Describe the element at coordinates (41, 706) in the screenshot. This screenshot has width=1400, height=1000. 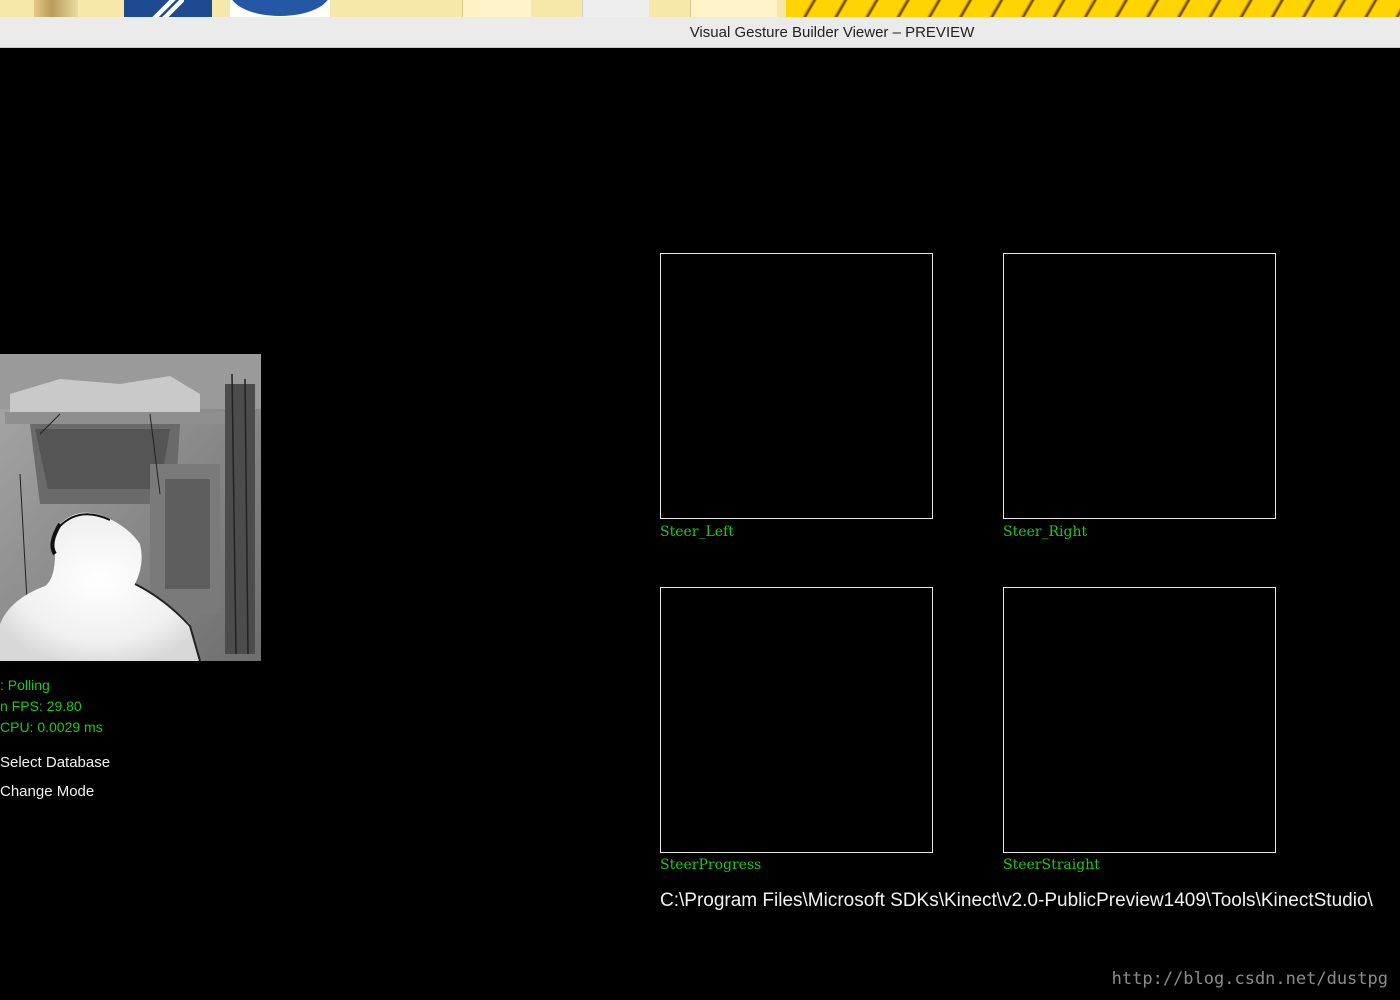
I see `status-fps: n FPS: 29.80` at that location.